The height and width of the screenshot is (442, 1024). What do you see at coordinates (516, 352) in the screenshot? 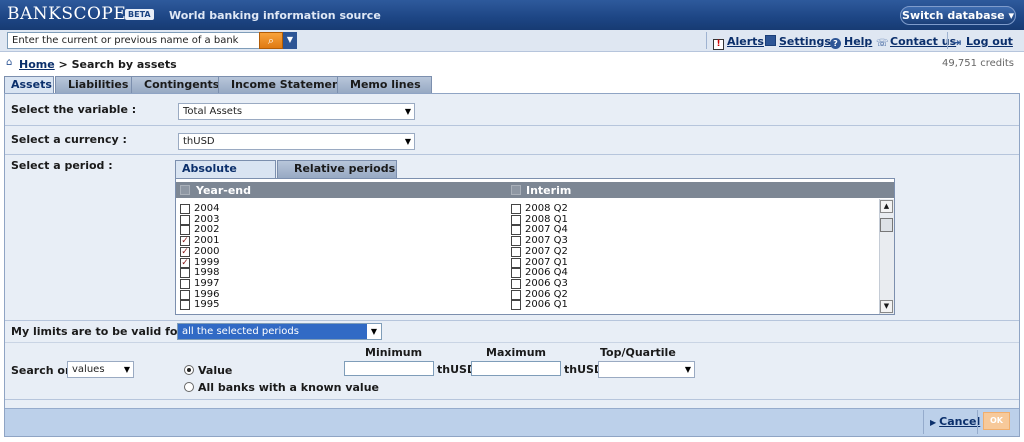
I see `maximum-header: Maximum` at bounding box center [516, 352].